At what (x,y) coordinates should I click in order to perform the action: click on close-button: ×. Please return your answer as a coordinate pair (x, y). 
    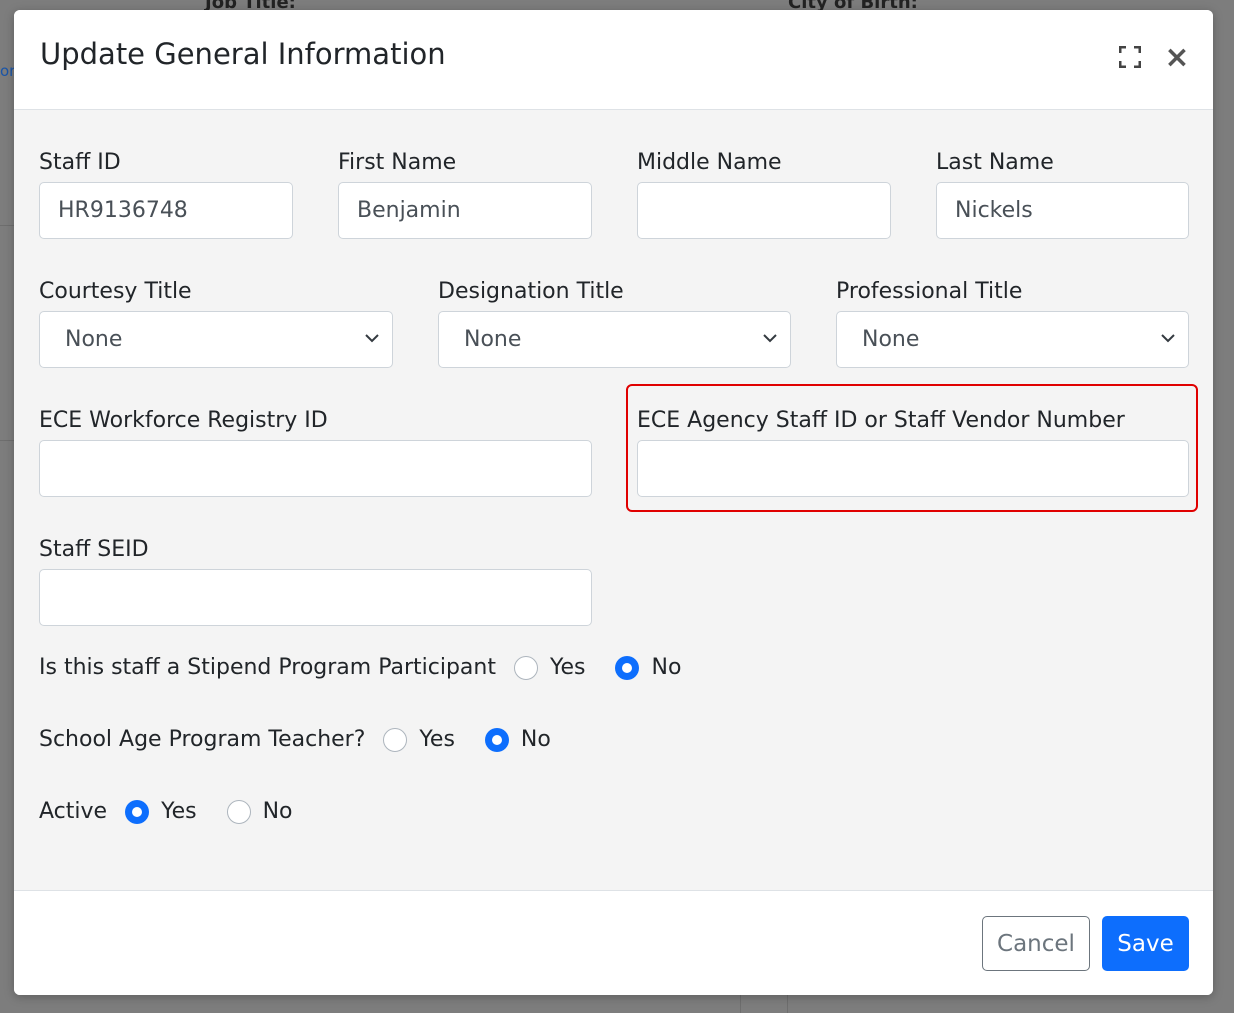
    Looking at the image, I should click on (1177, 57).